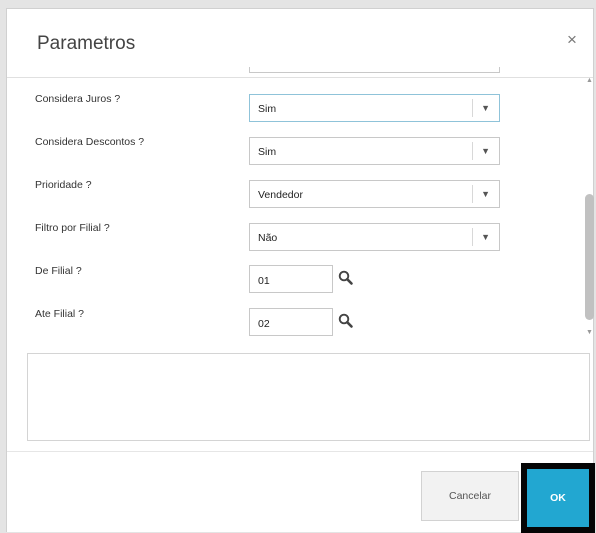 The width and height of the screenshot is (596, 533). I want to click on param-considera-juros: Considera Juros ? Sim ▼, so click(301, 105).